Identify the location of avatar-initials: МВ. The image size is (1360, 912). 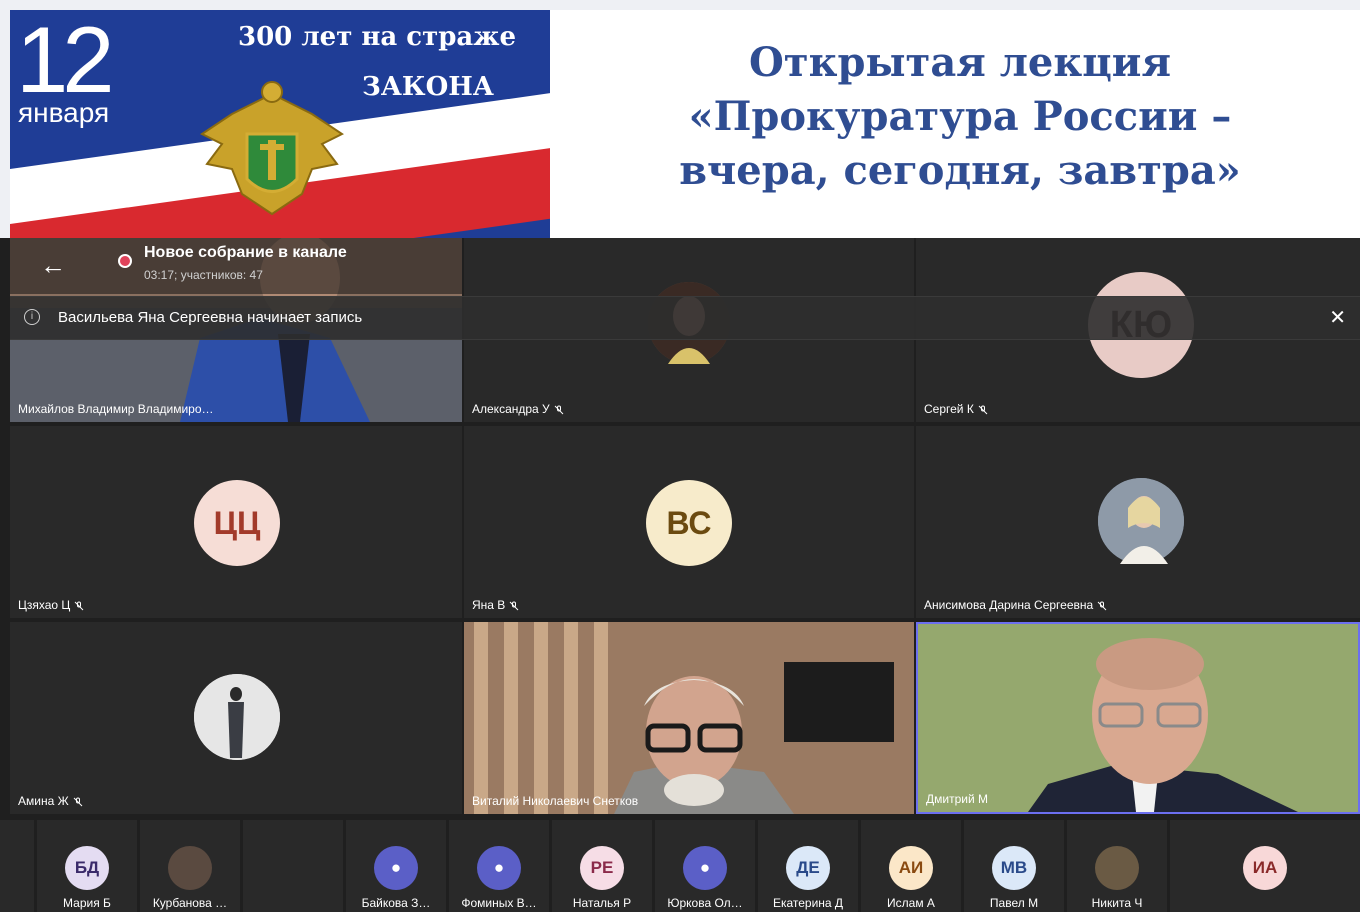
(1014, 868).